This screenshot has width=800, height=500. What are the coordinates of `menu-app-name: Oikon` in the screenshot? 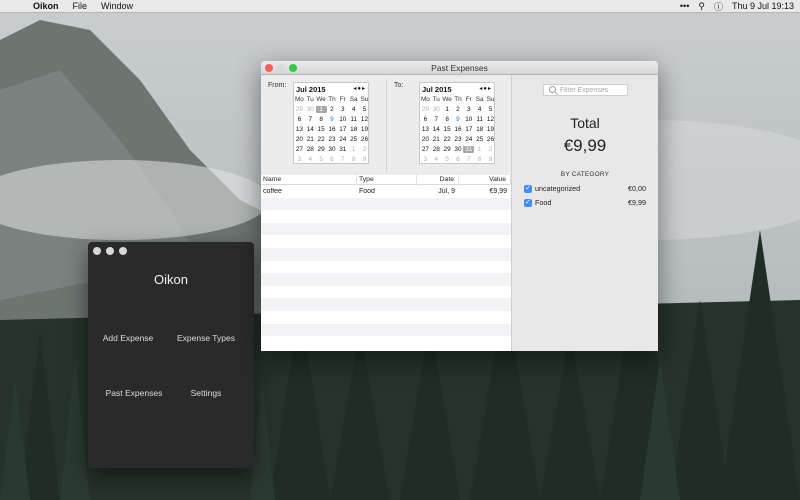 It's located at (46, 6).